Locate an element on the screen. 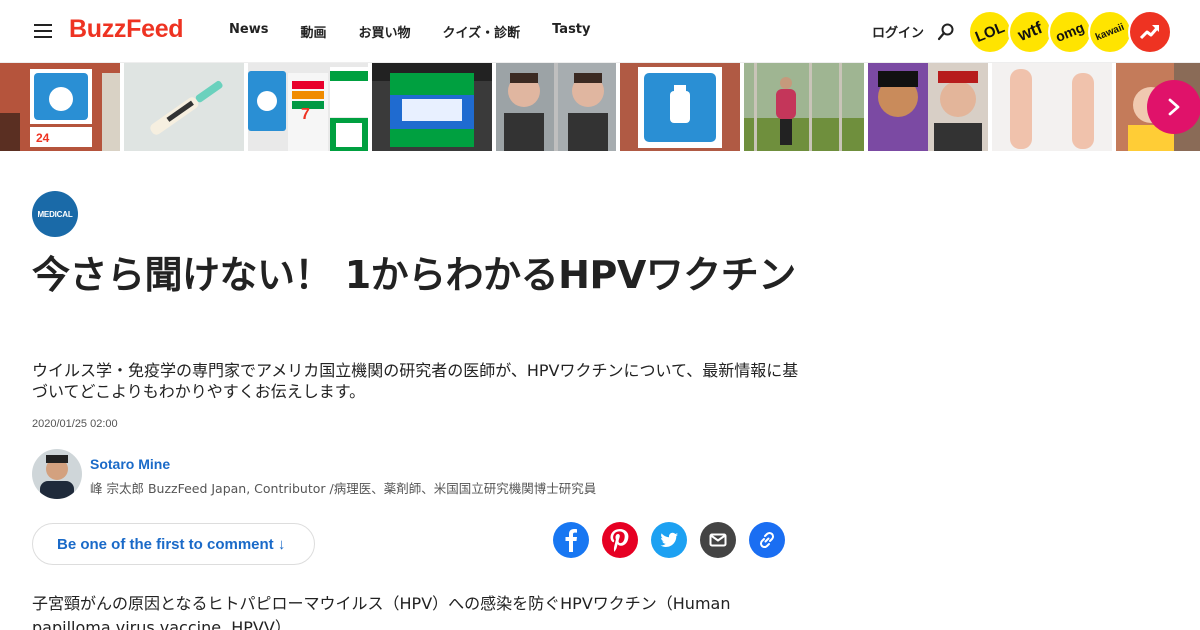 The height and width of the screenshot is (630, 1200). nav-news: News is located at coordinates (248, 31).